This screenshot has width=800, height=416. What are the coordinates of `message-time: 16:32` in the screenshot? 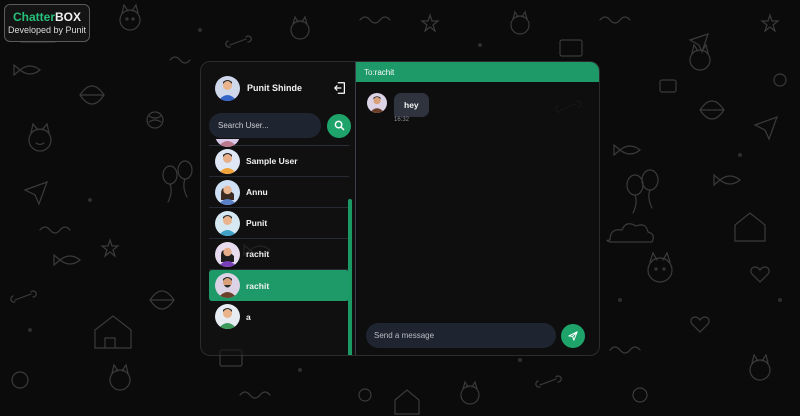 It's located at (402, 120).